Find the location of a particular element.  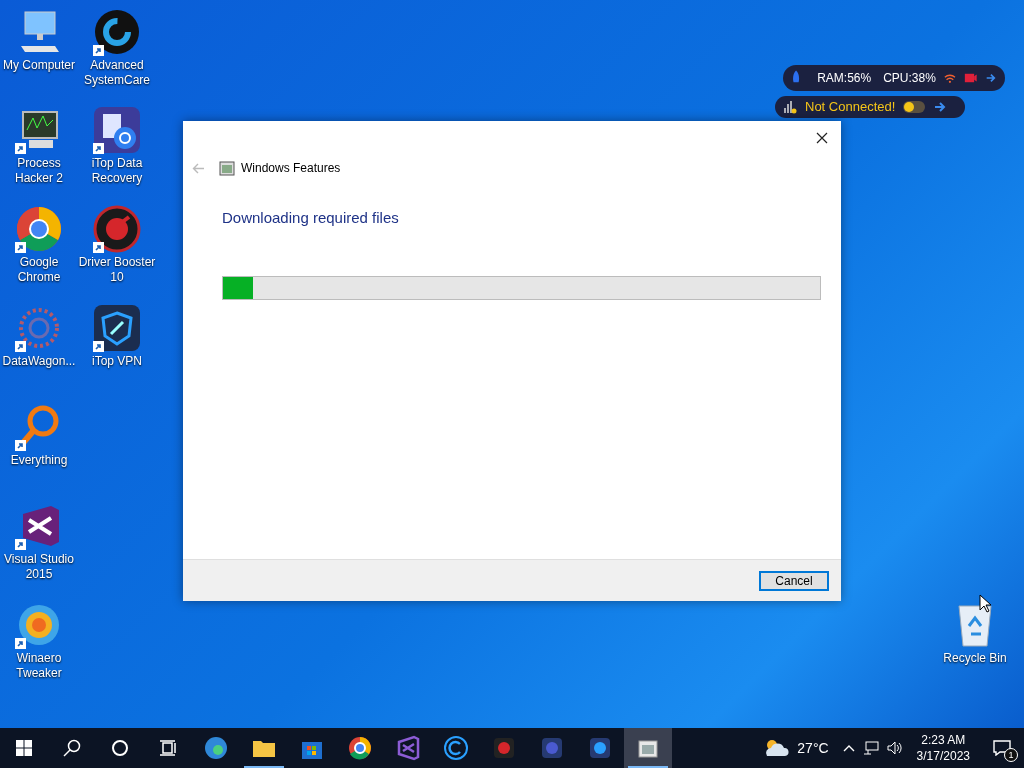

dialog-heading: Downloading required files is located at coordinates (310, 218).